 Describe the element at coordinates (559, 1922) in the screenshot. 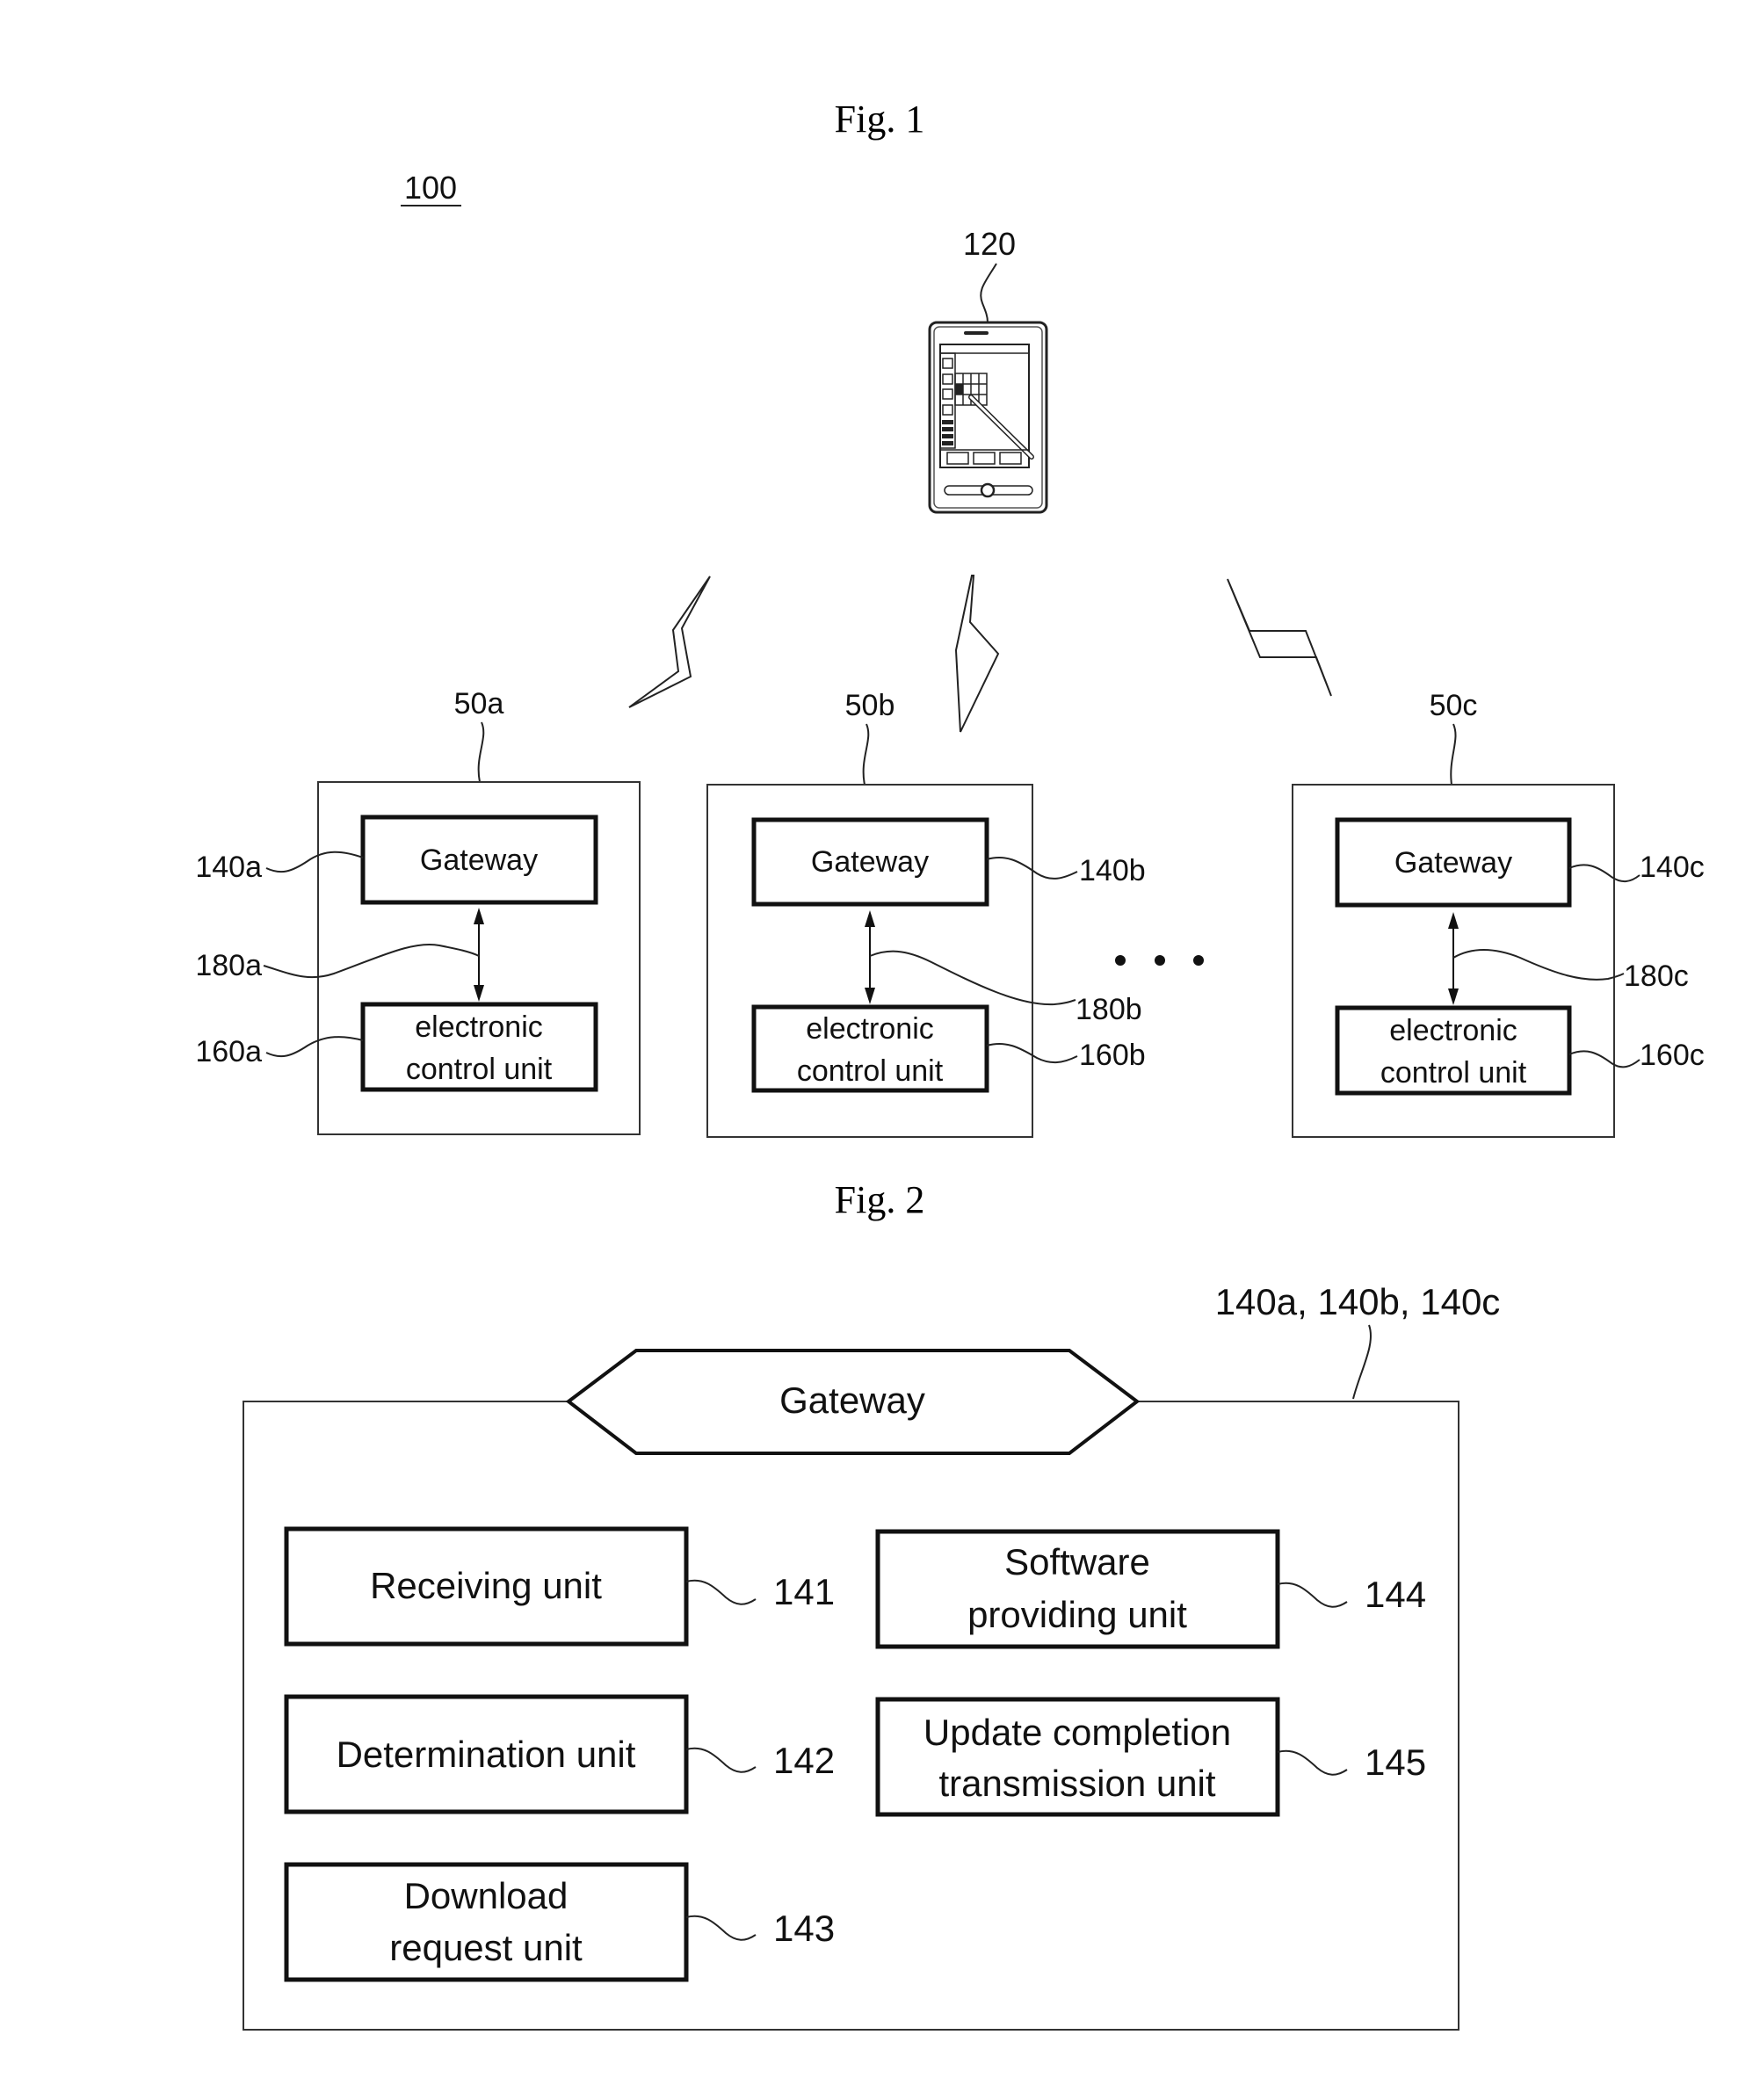

I see `download-request-unit: Download request unit 143` at that location.